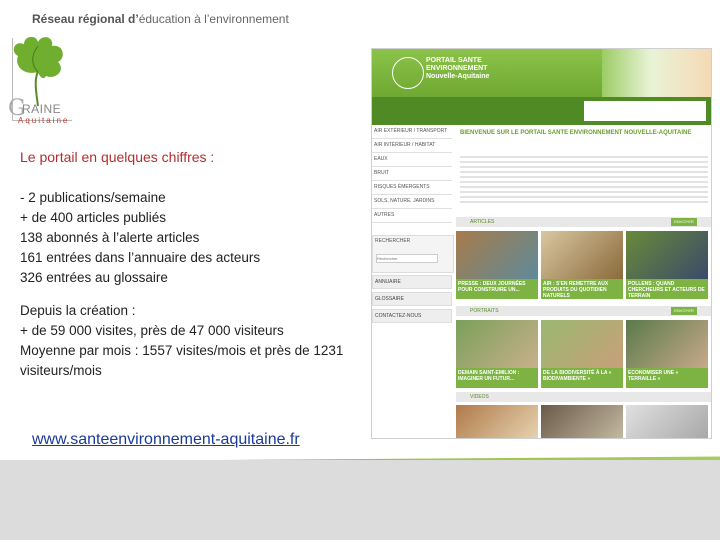 Image resolution: width=720 pixels, height=540 pixels. What do you see at coordinates (94, 277) in the screenshot?
I see `stat-item: 326 entrées au glossaire` at bounding box center [94, 277].